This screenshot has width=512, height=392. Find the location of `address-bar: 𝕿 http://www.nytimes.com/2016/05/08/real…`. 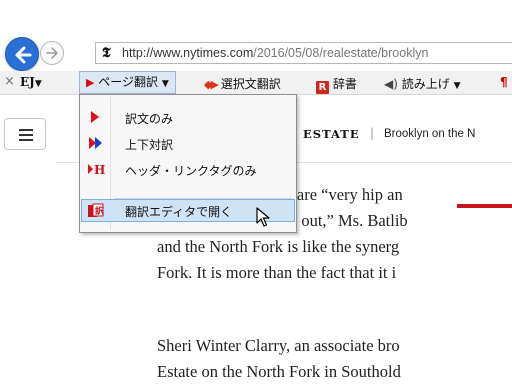

address-bar: 𝕿 http://www.nytimes.com/2016/05/08/real… is located at coordinates (303, 53).